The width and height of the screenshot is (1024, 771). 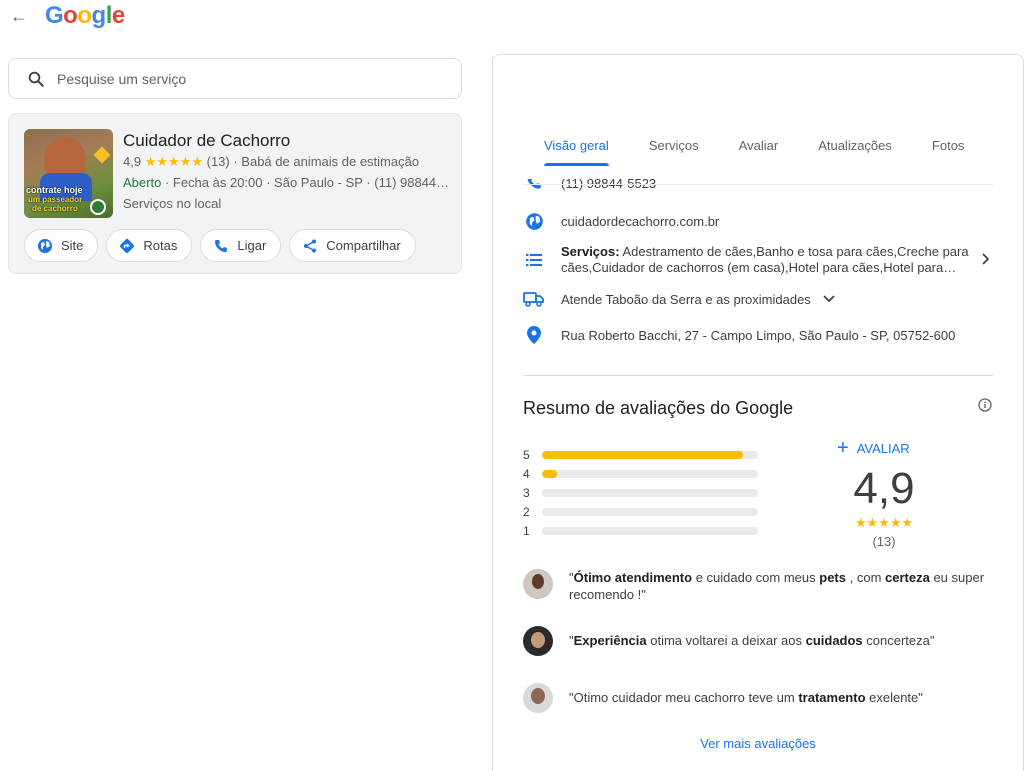 What do you see at coordinates (985, 407) in the screenshot?
I see `info-icon` at bounding box center [985, 407].